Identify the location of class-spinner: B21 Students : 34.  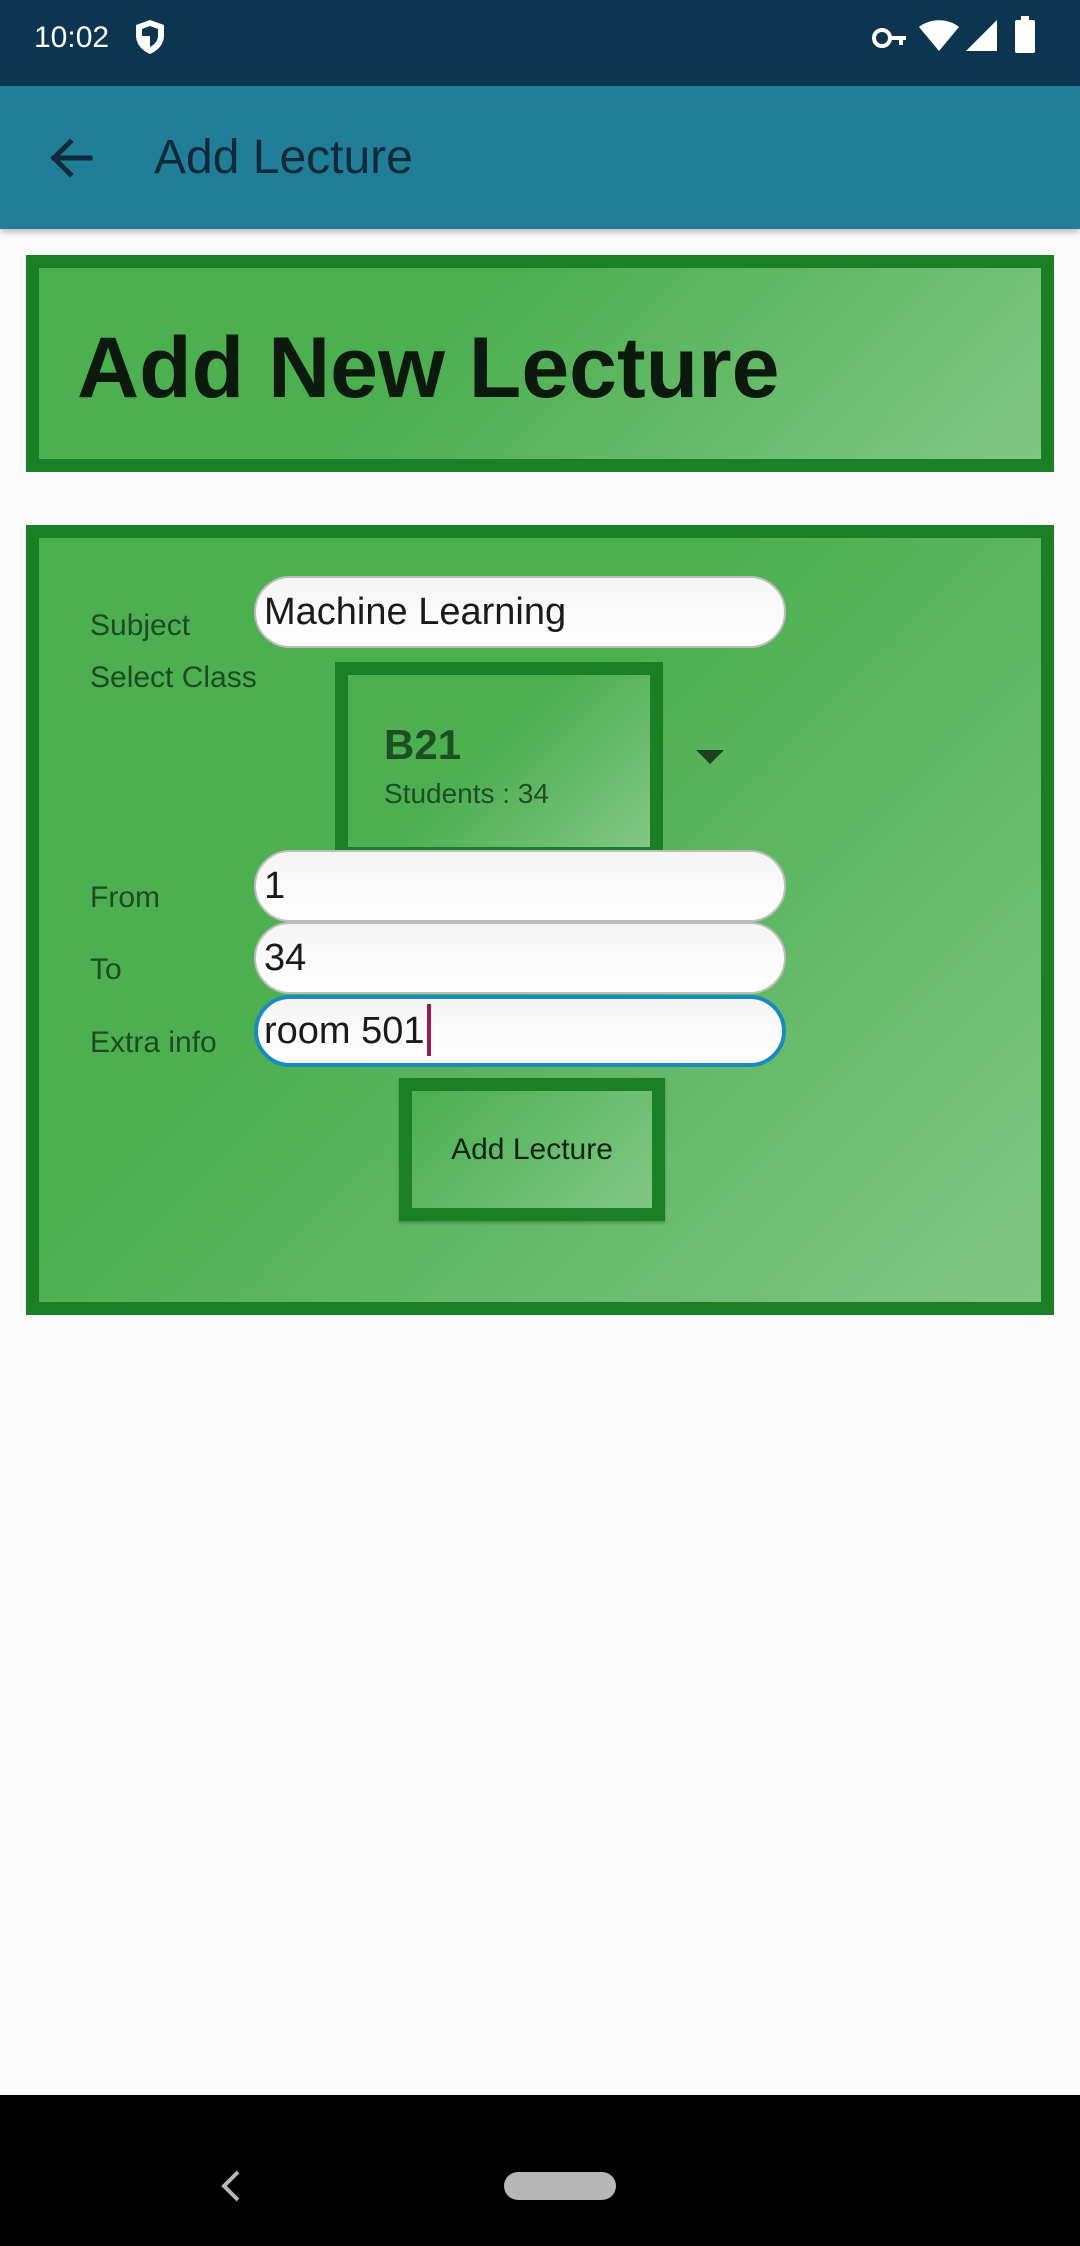
(499, 761).